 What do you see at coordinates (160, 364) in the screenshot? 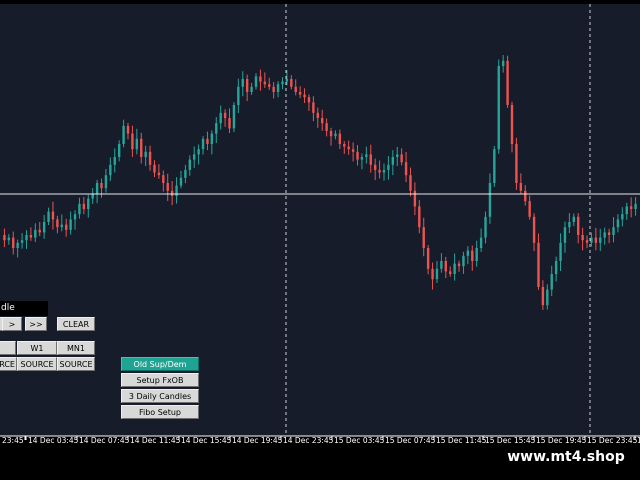
I see `menu-old-sup-dem: Old Sup/Dem` at bounding box center [160, 364].